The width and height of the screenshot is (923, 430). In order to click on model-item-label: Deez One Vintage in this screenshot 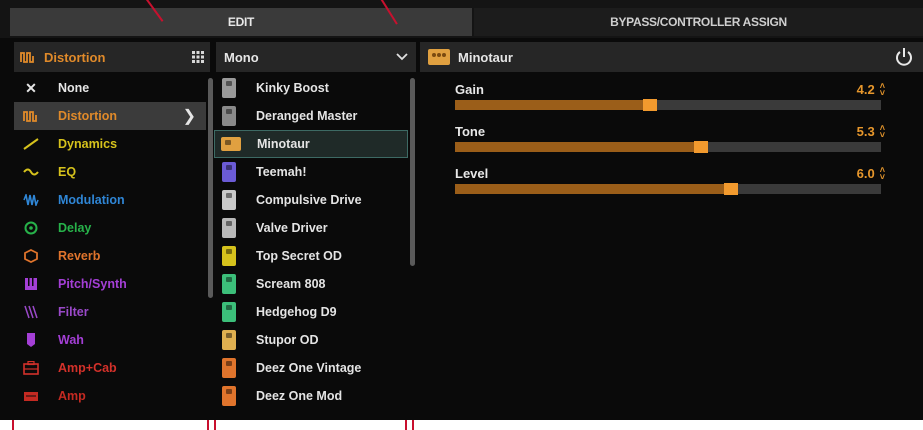, I will do `click(309, 368)`.